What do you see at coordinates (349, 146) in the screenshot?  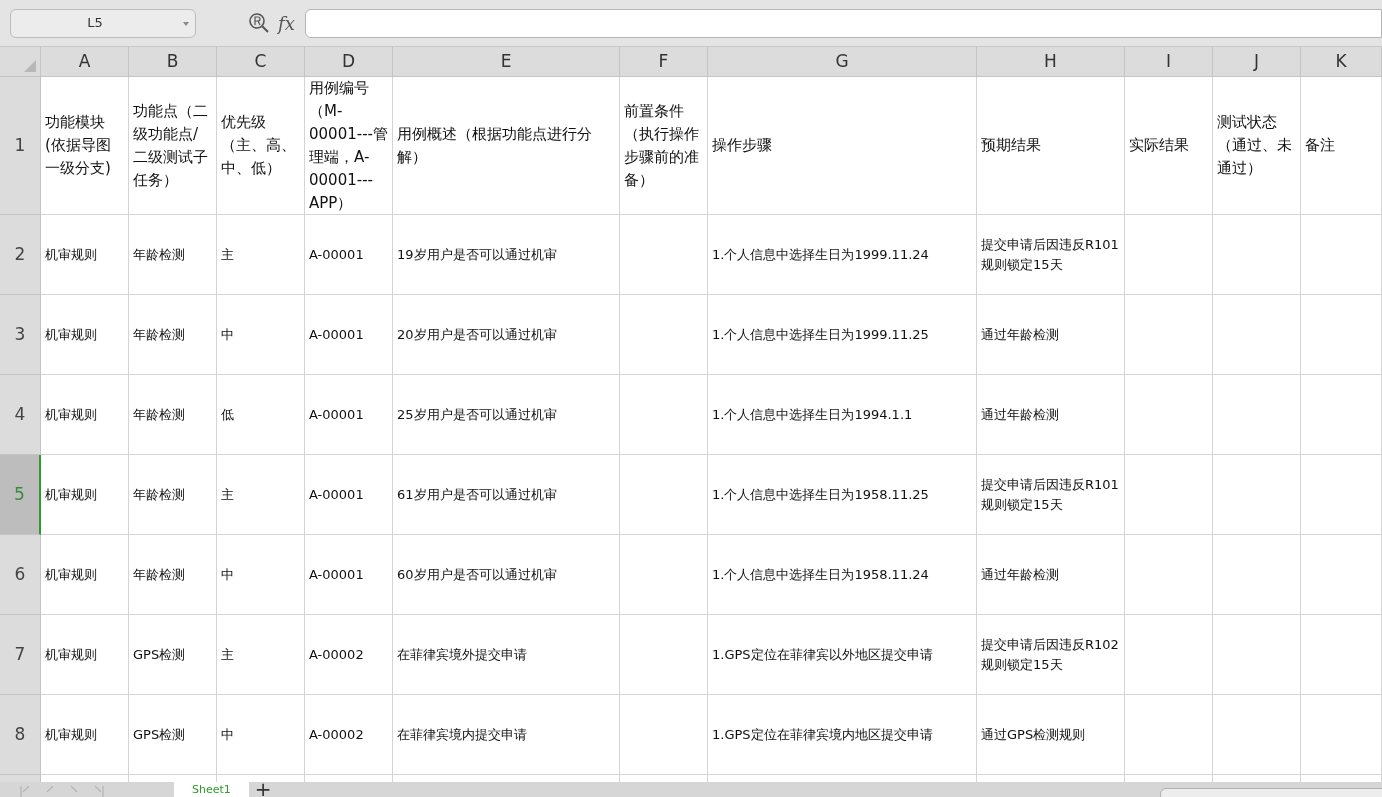 I see `column-title: 用例编号（M-00001---管理端，A-00001---APP）` at bounding box center [349, 146].